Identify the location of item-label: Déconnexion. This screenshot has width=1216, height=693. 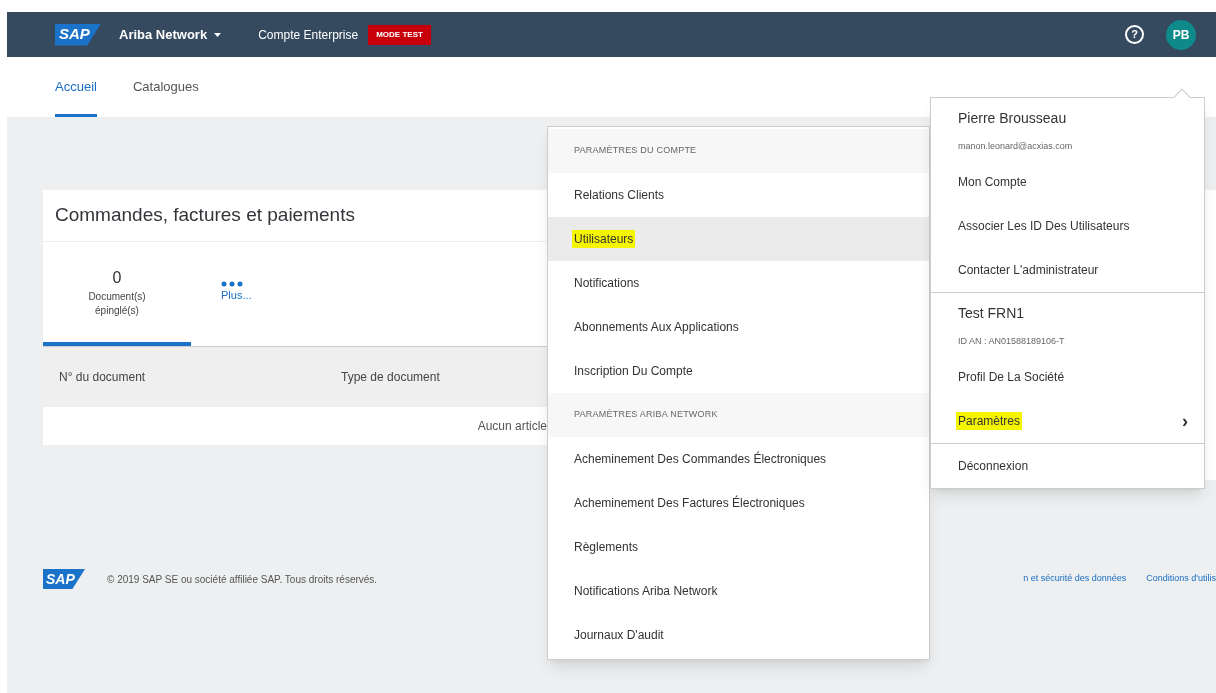
(993, 466).